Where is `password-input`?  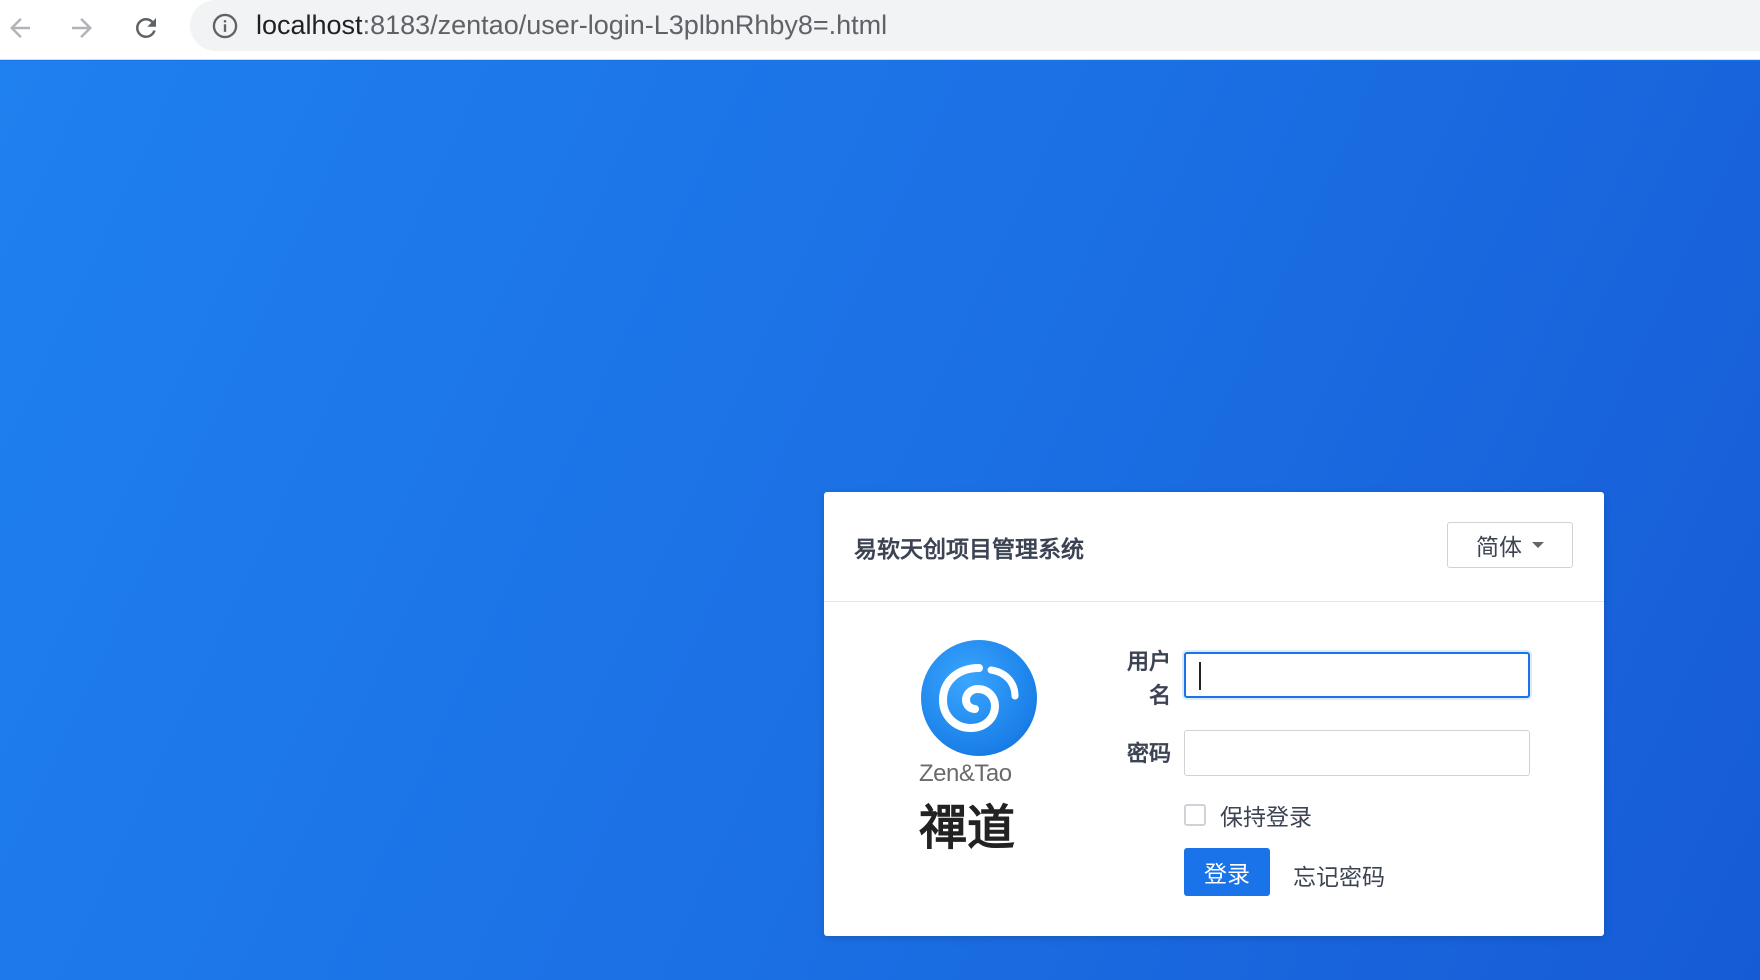 password-input is located at coordinates (1357, 753).